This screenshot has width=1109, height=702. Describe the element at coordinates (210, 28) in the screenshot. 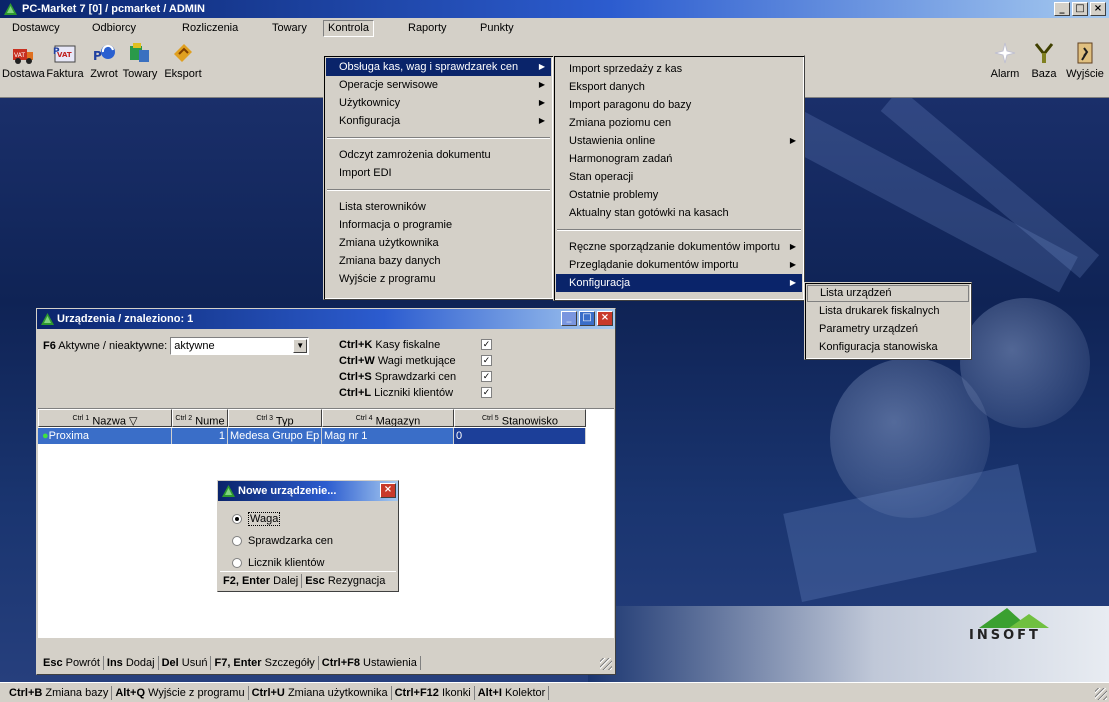

I see `menu-rozliczenia: Rozliczenia` at that location.